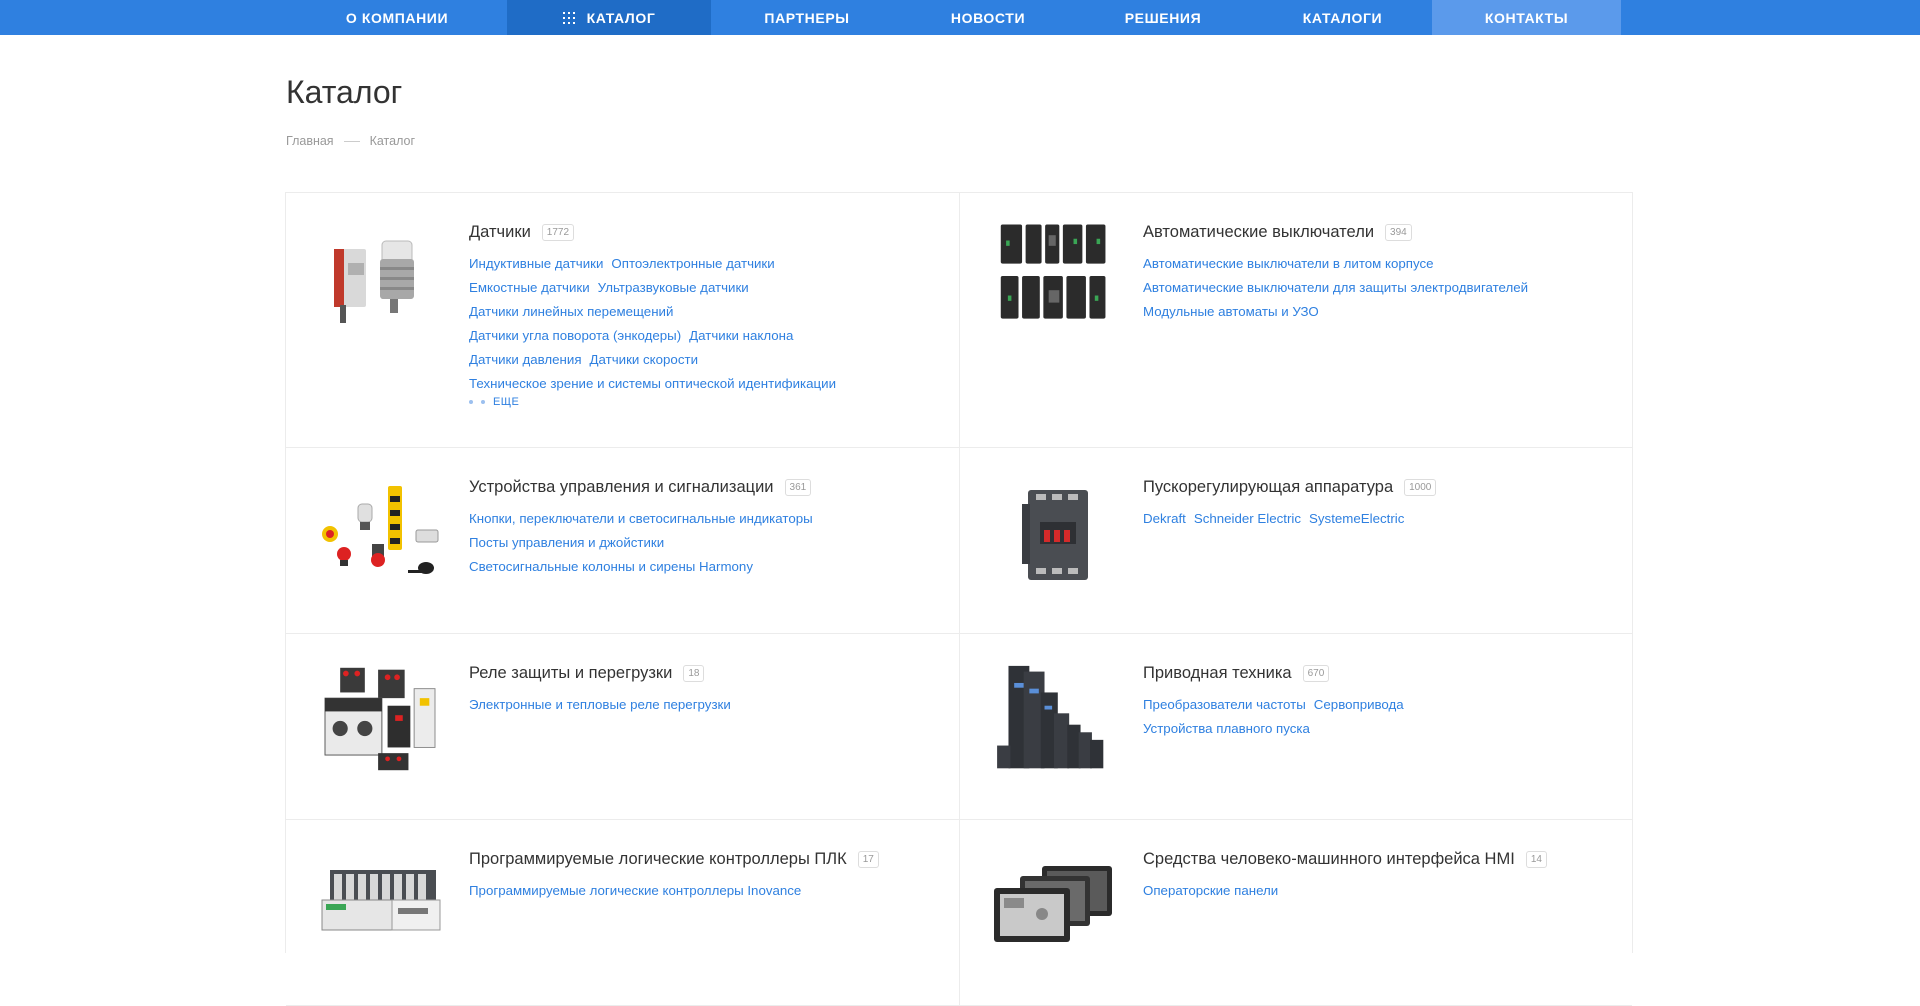 This screenshot has height=1006, width=1920. What do you see at coordinates (1054, 919) in the screenshot?
I see `hmi-panels-image` at bounding box center [1054, 919].